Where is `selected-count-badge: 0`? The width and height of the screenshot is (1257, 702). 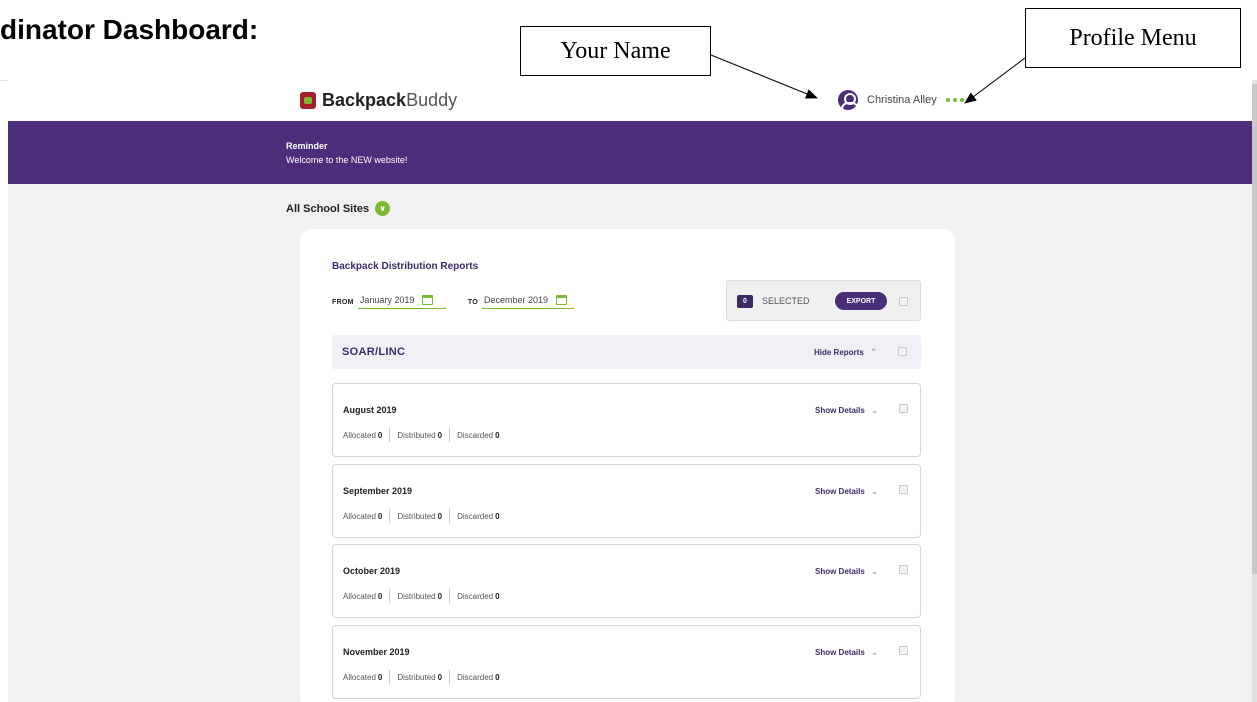
selected-count-badge: 0 is located at coordinates (745, 301).